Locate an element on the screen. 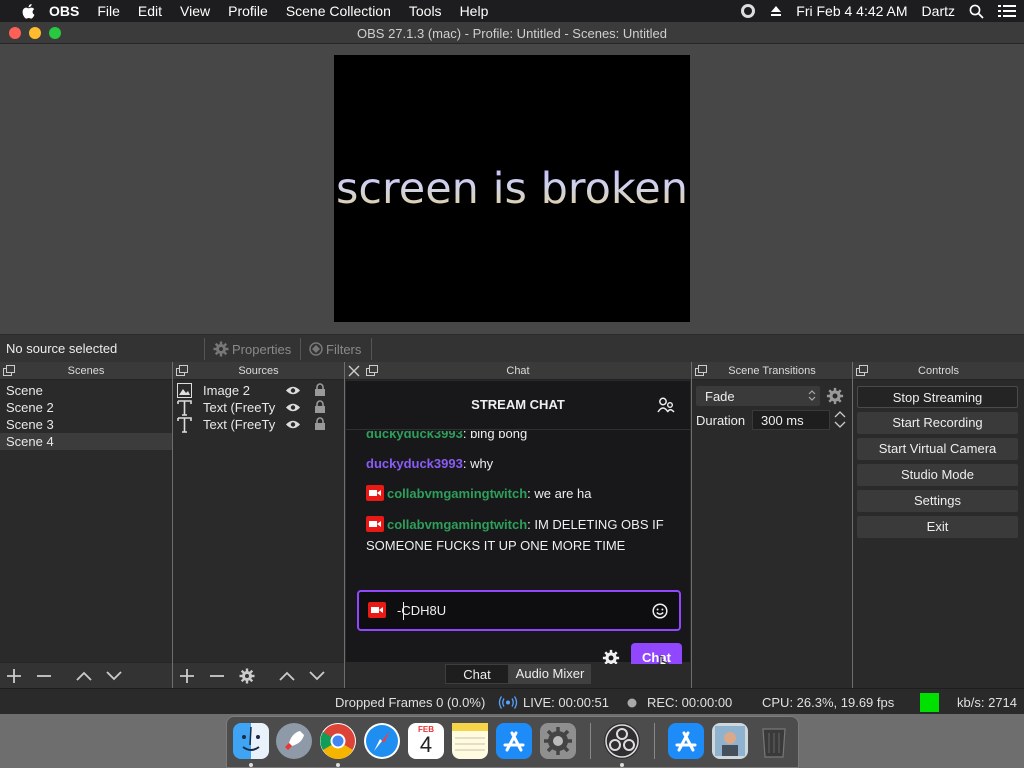 This screenshot has height=768, width=1024. chat-input-box: -CDH8U is located at coordinates (519, 610).